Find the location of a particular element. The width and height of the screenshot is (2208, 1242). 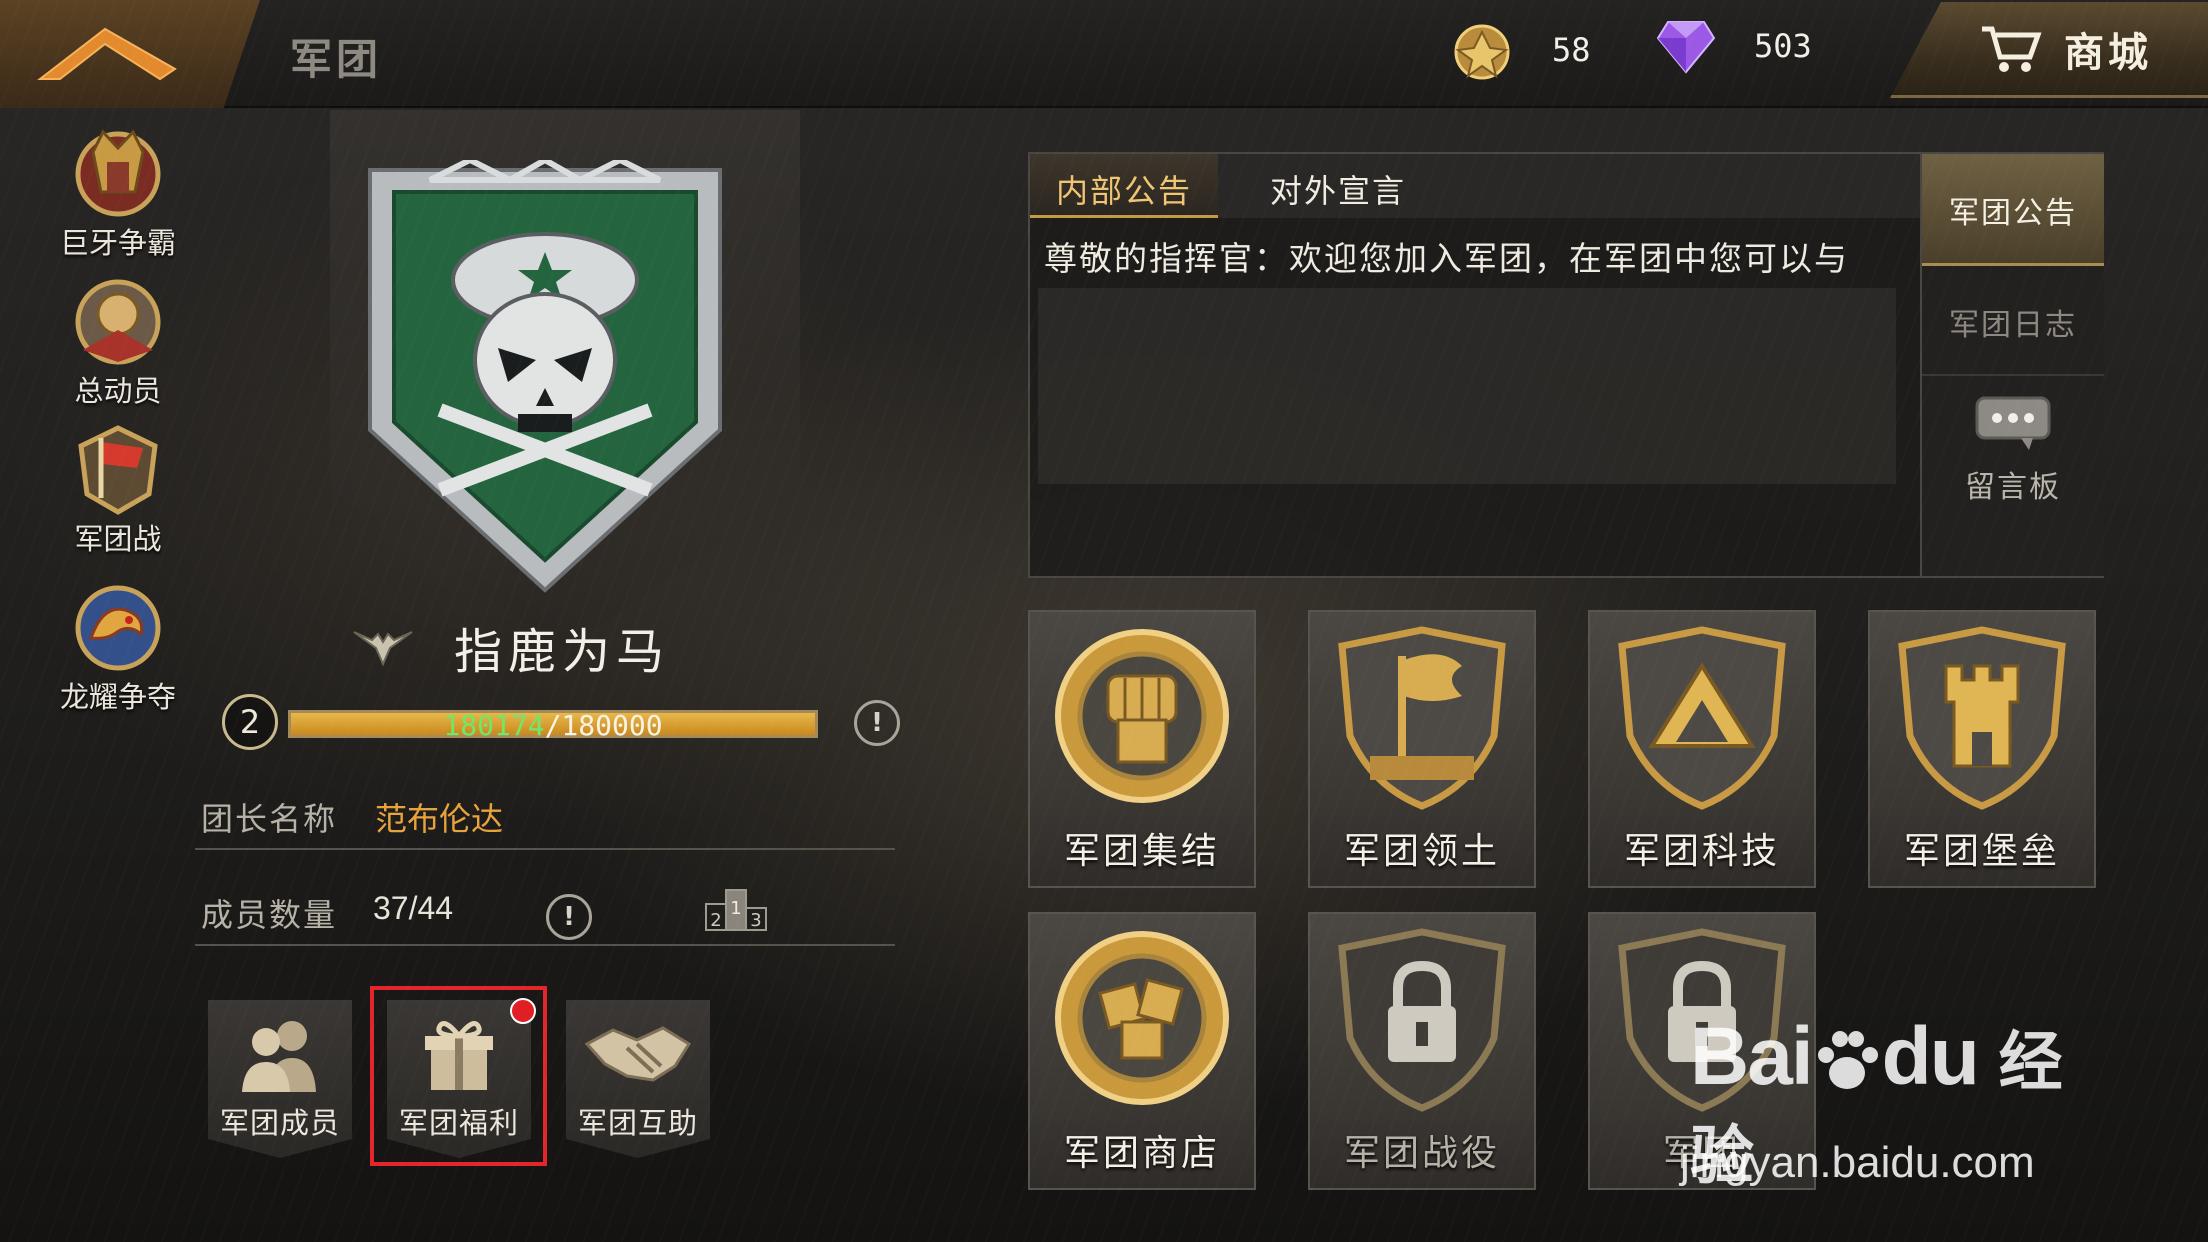

guild-emblem is located at coordinates (545, 380).